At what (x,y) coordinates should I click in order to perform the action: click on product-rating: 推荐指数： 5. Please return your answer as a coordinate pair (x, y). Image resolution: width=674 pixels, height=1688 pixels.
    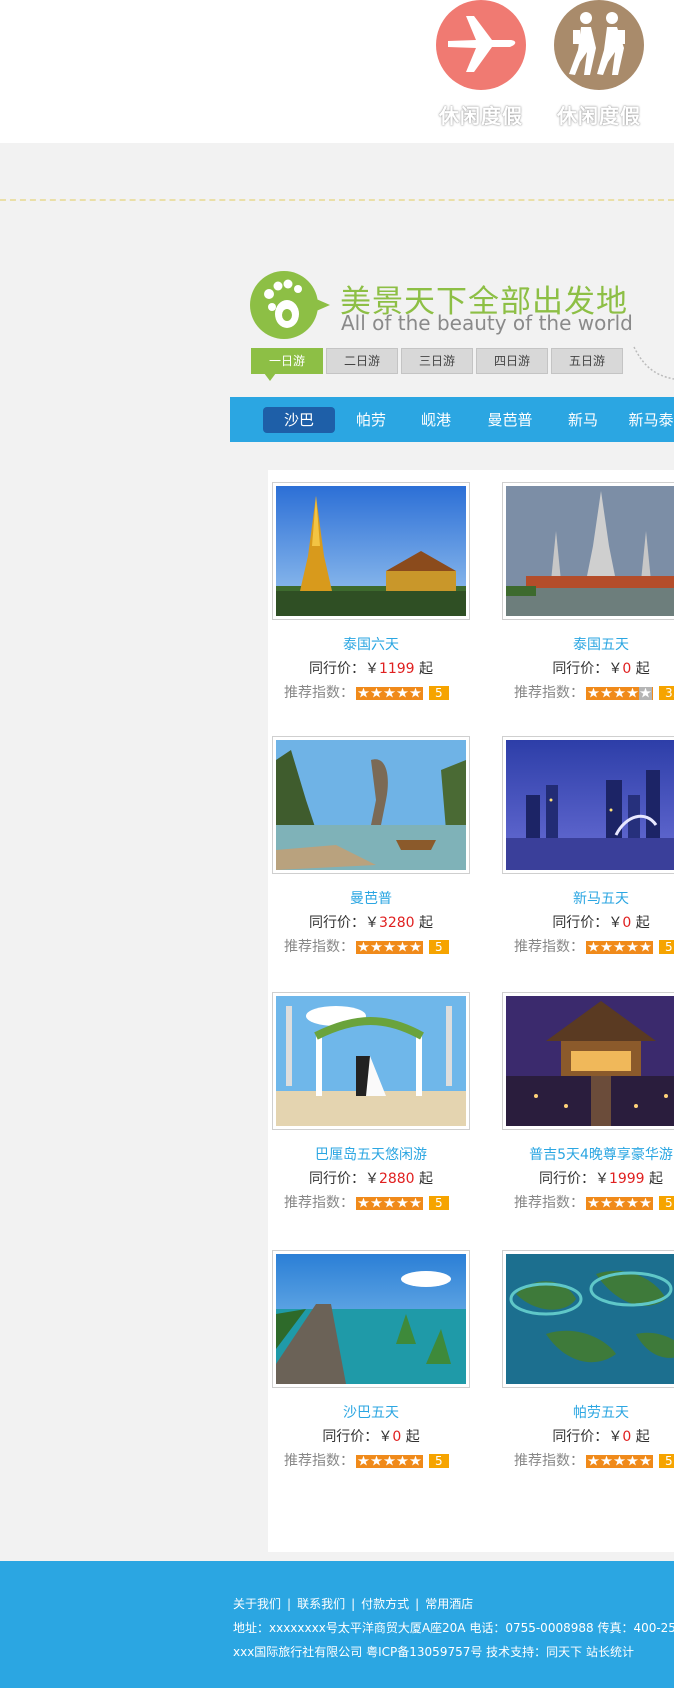
    Looking at the image, I should click on (594, 1202).